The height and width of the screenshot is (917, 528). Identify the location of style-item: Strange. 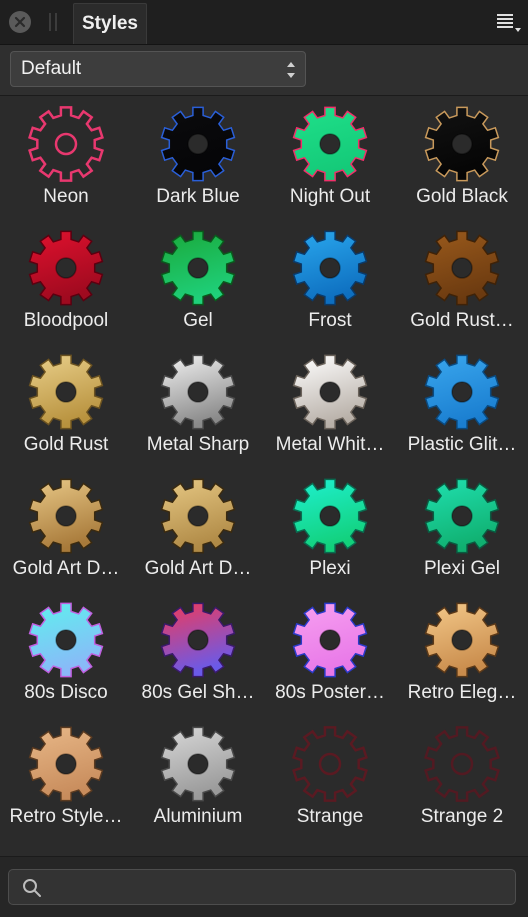
(330, 778).